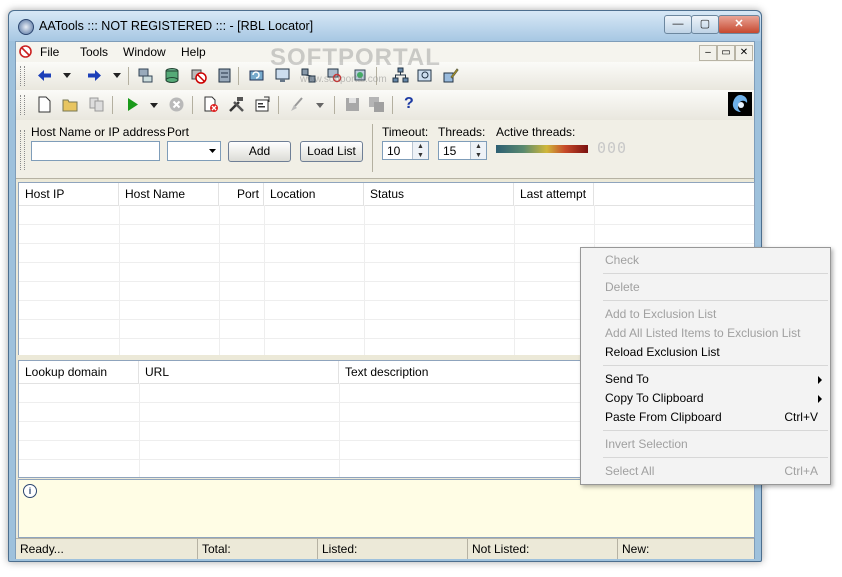  Describe the element at coordinates (627, 379) in the screenshot. I see `menu-send-to: Send To` at that location.